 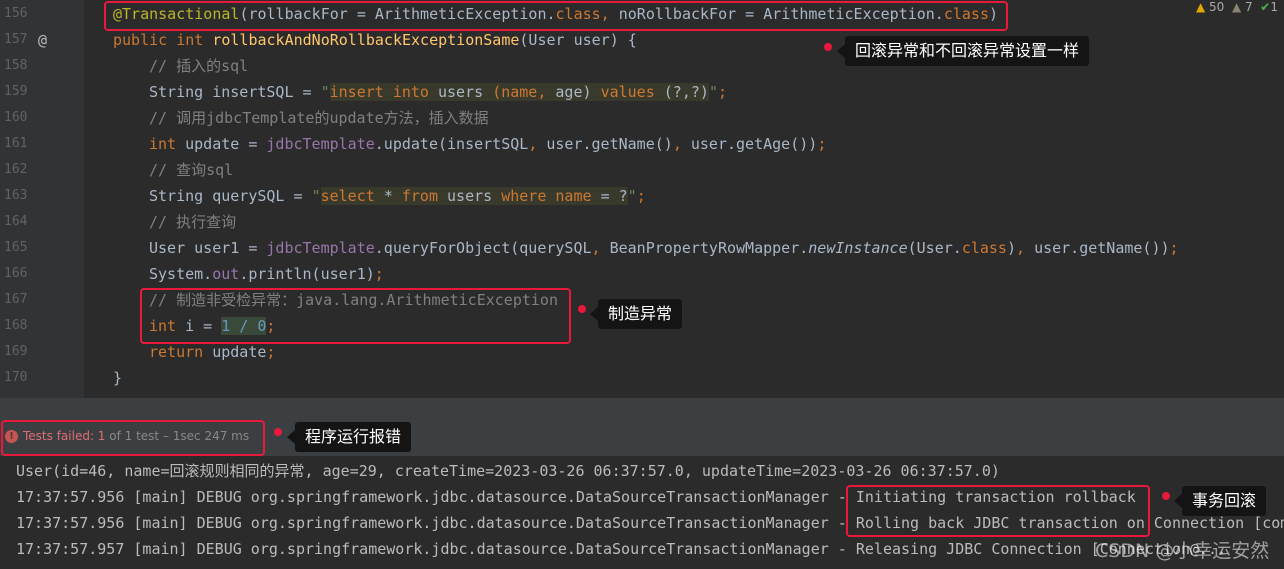 What do you see at coordinates (934, 248) in the screenshot?
I see `code-token: (User.` at bounding box center [934, 248].